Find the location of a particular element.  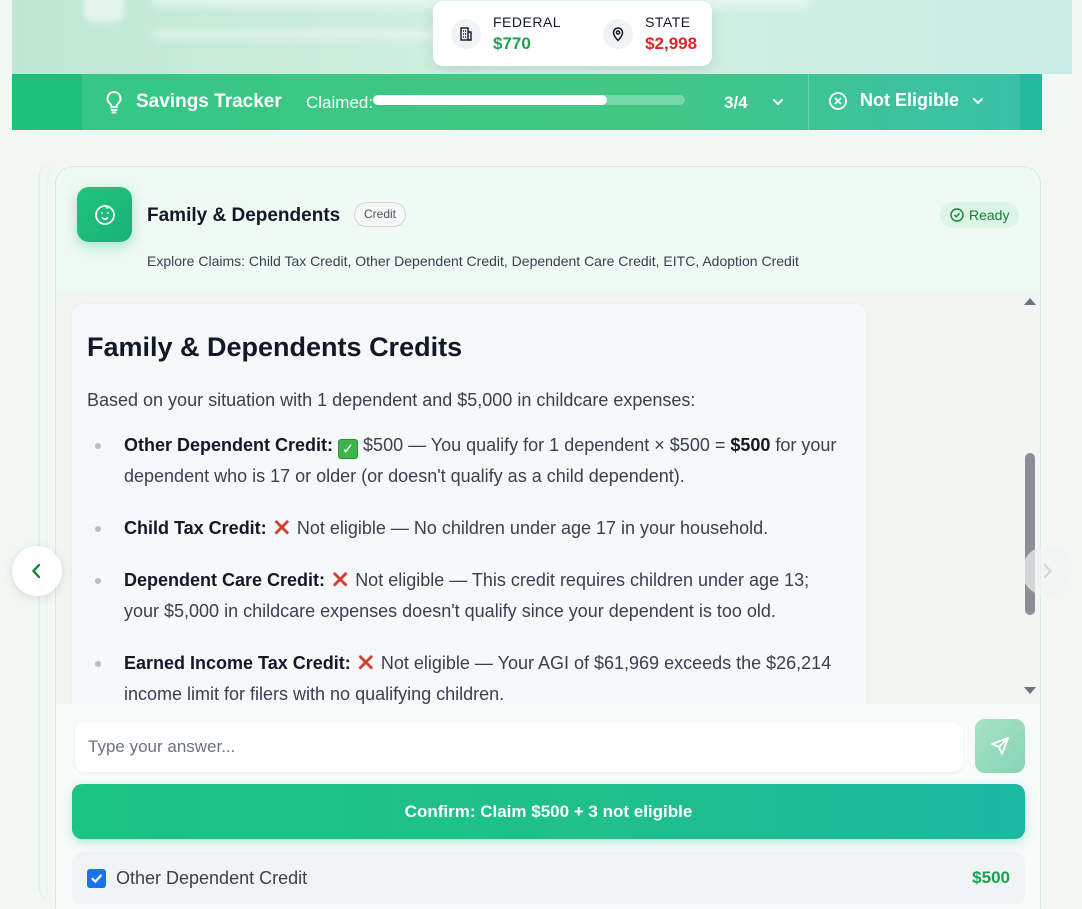

federal-label: FEDERAL is located at coordinates (527, 21).